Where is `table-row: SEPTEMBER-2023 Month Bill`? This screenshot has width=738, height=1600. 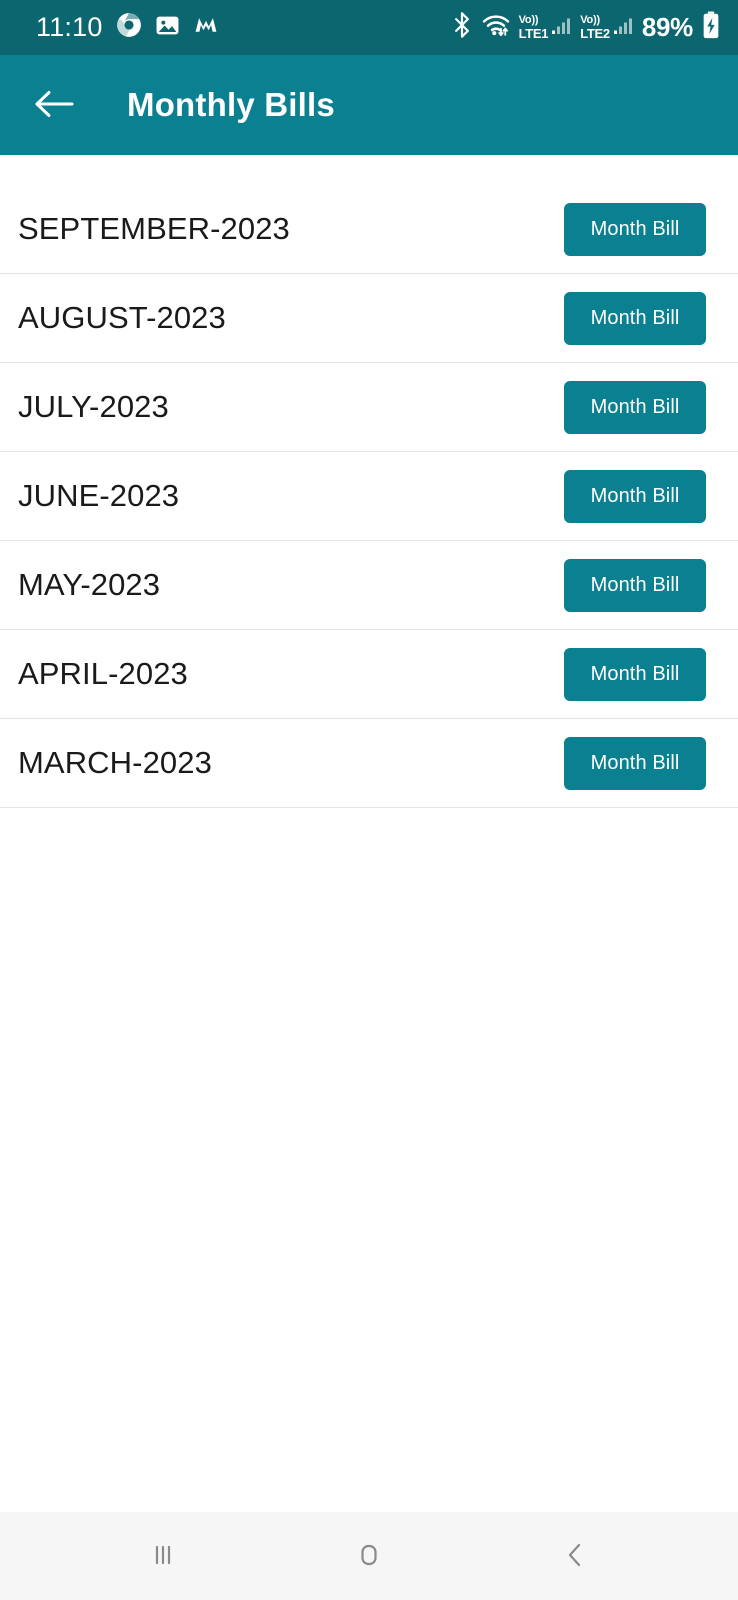
table-row: SEPTEMBER-2023 Month Bill is located at coordinates (369, 229).